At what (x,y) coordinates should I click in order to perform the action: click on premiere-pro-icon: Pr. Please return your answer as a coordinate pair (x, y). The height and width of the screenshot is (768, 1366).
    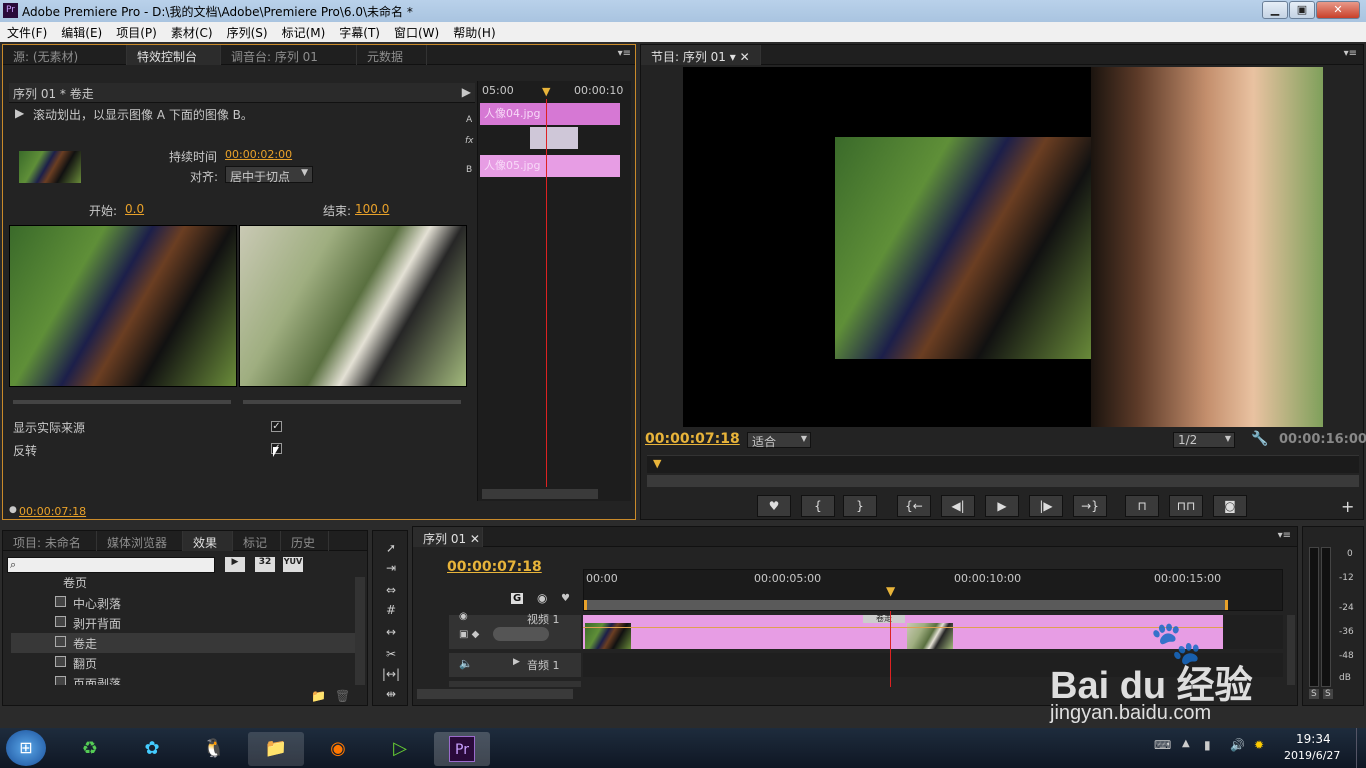
    Looking at the image, I should click on (462, 749).